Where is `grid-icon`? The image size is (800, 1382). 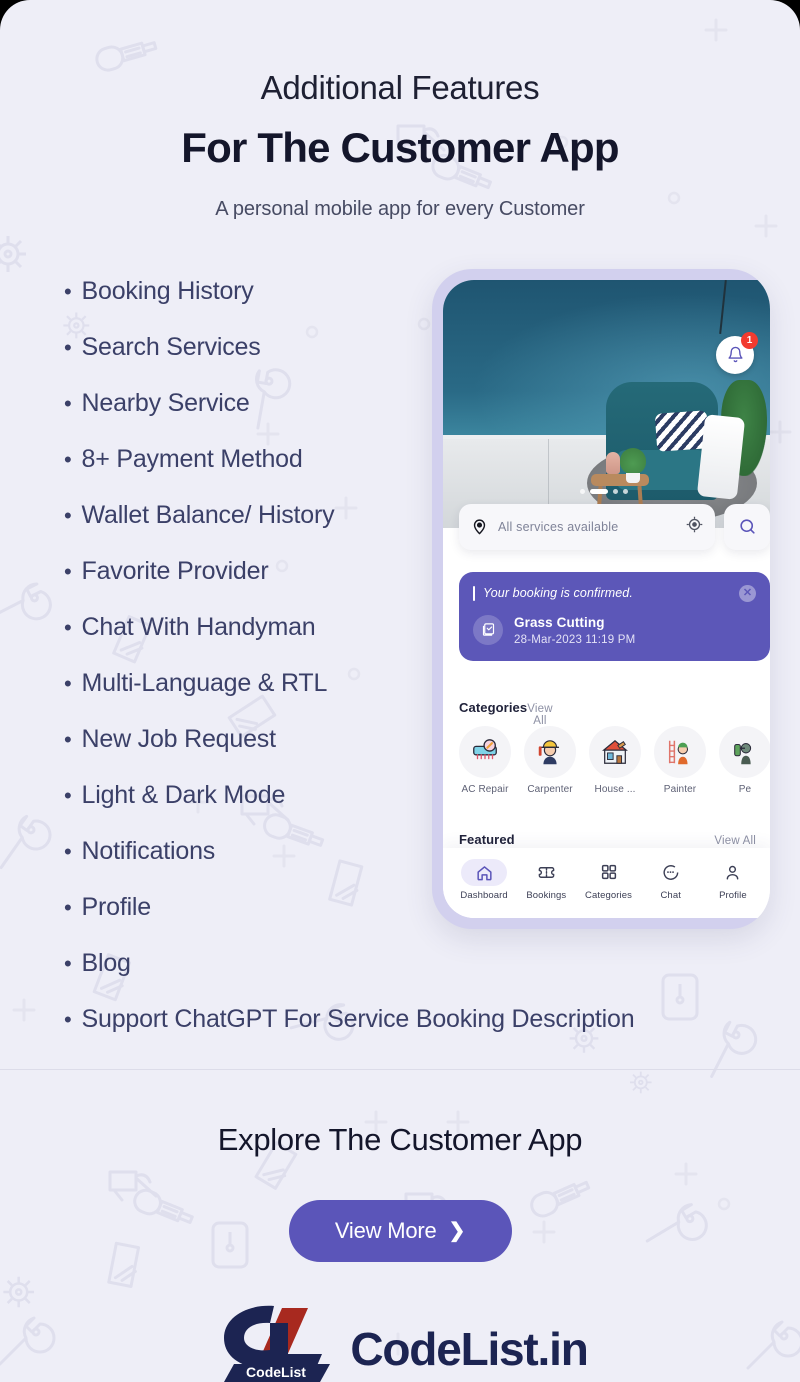
grid-icon is located at coordinates (608, 872).